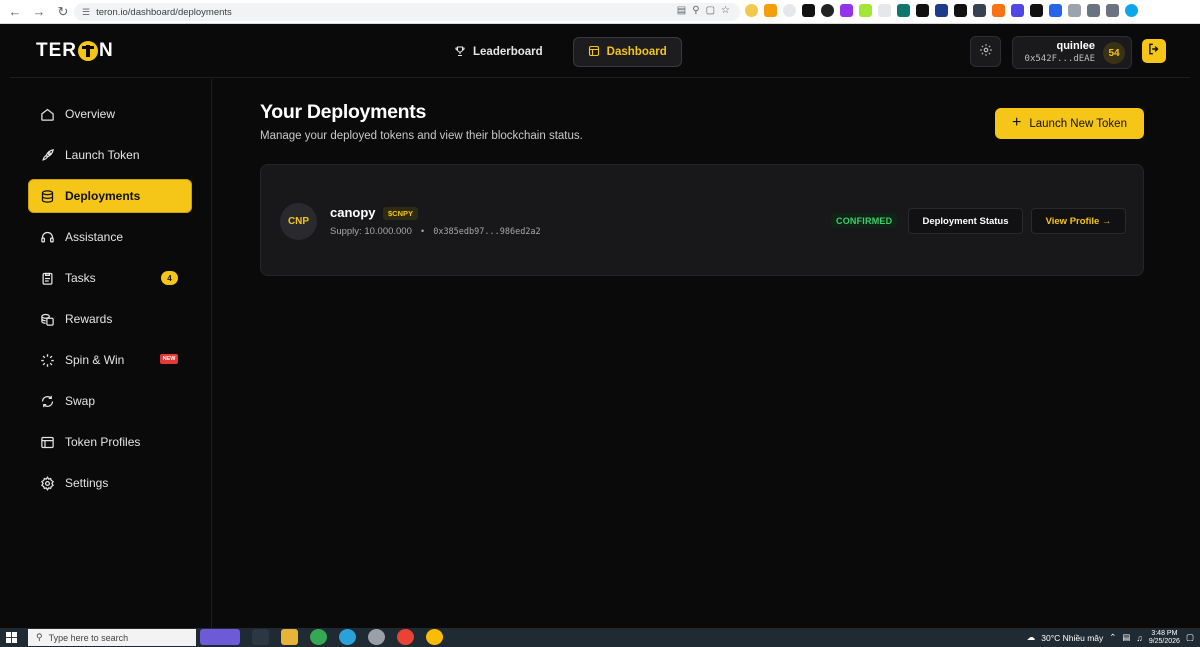 The image size is (1200, 647). I want to click on gear-icon, so click(986, 51).